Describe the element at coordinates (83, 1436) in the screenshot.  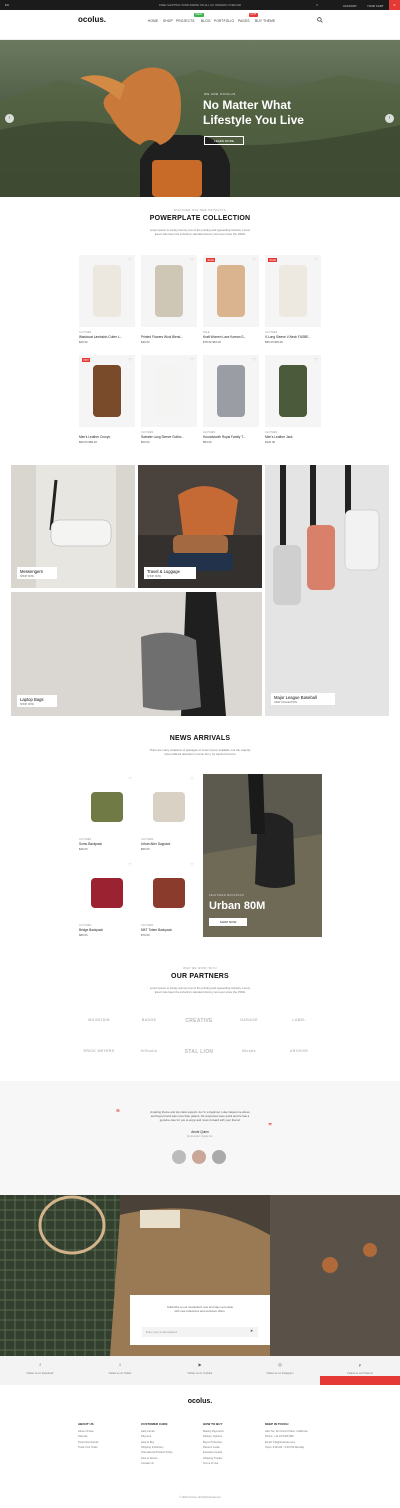
I see `footer-link: Sitemap` at that location.